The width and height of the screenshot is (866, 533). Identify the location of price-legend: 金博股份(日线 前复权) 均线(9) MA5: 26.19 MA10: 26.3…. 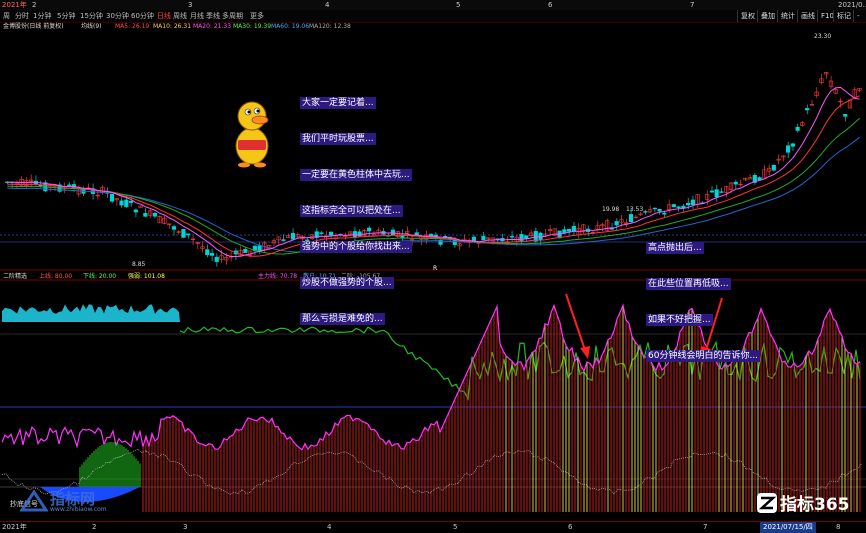
(193, 27).